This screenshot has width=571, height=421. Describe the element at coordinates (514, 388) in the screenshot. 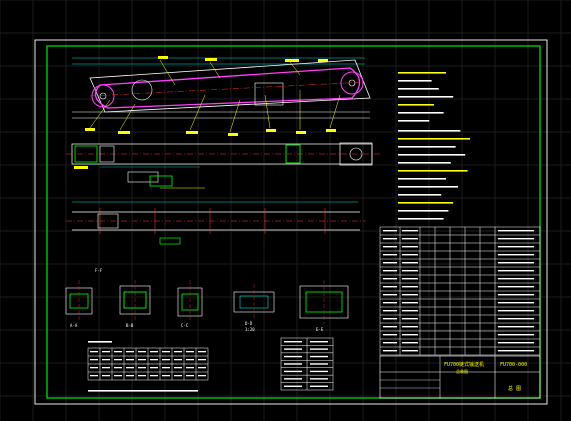

I see `drawing-stage: 总 图` at that location.